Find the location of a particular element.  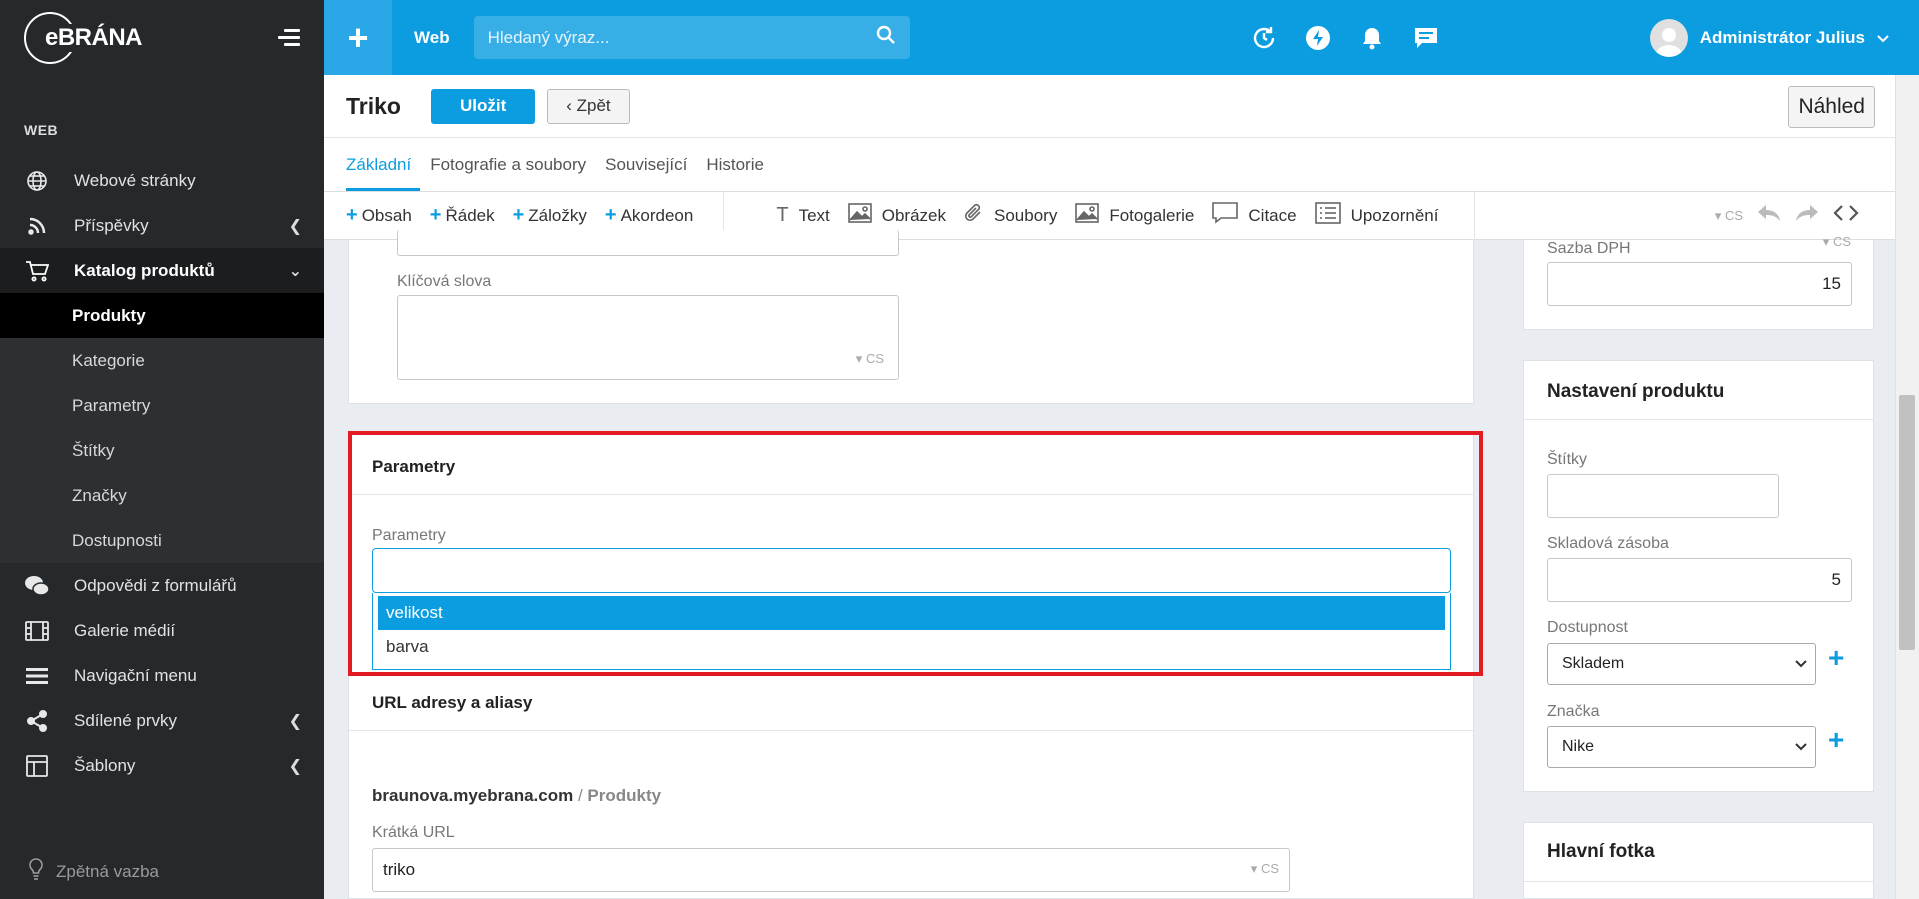

tab-historie: Historie is located at coordinates (739, 164).